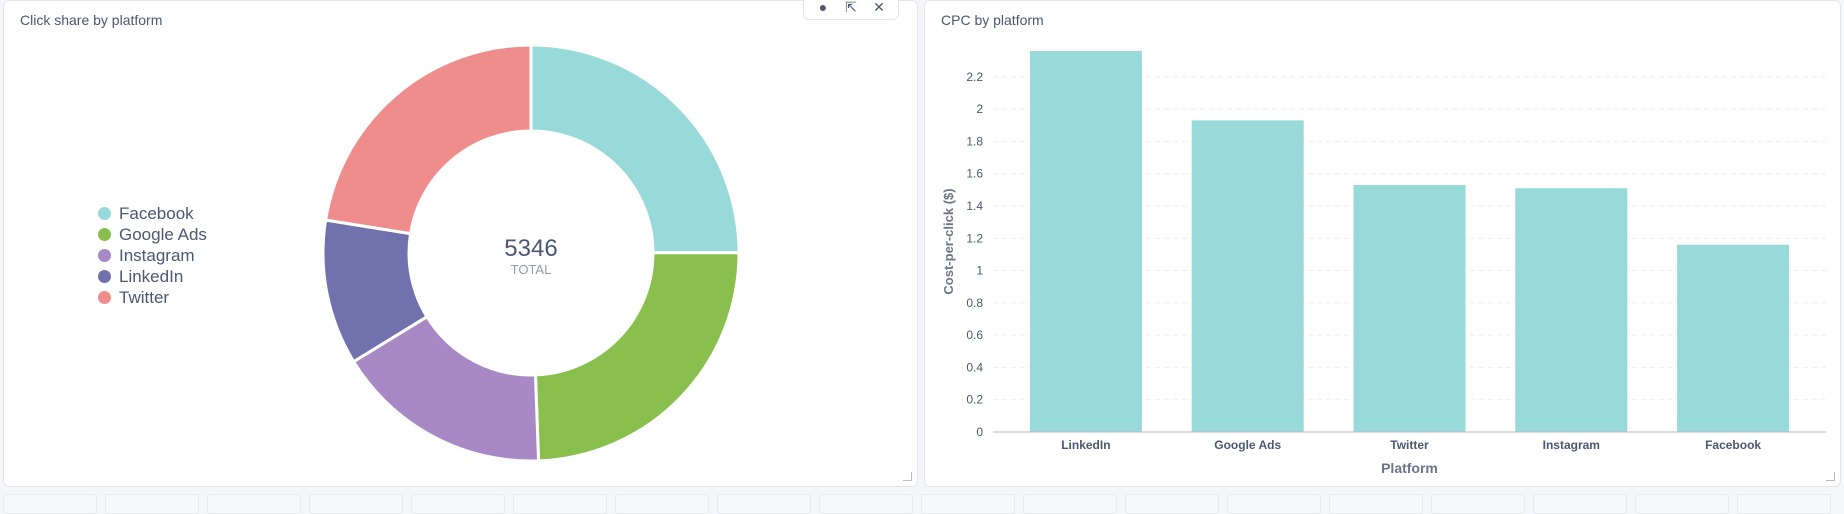 This screenshot has height=514, width=1844. I want to click on y-tick-label: 1.4, so click(974, 206).